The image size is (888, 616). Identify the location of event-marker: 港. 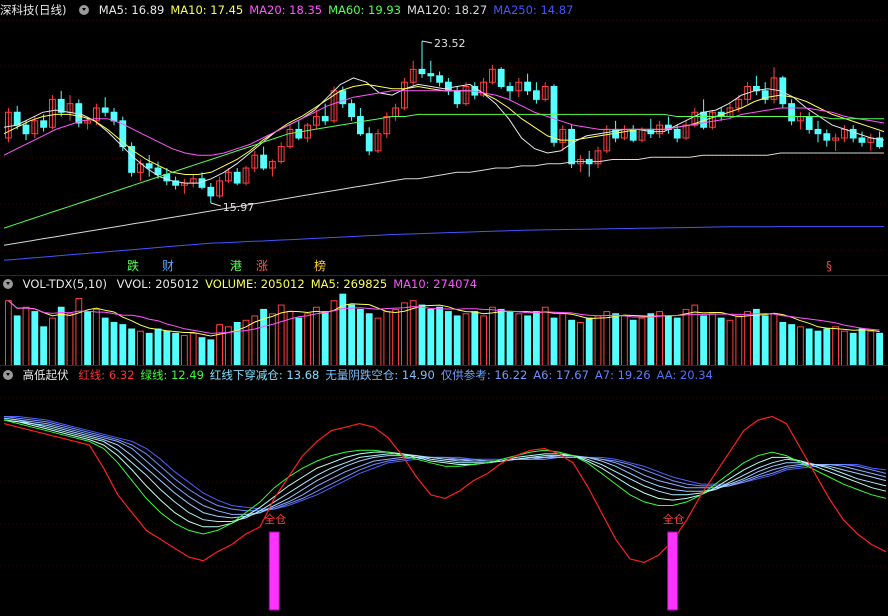
(236, 266).